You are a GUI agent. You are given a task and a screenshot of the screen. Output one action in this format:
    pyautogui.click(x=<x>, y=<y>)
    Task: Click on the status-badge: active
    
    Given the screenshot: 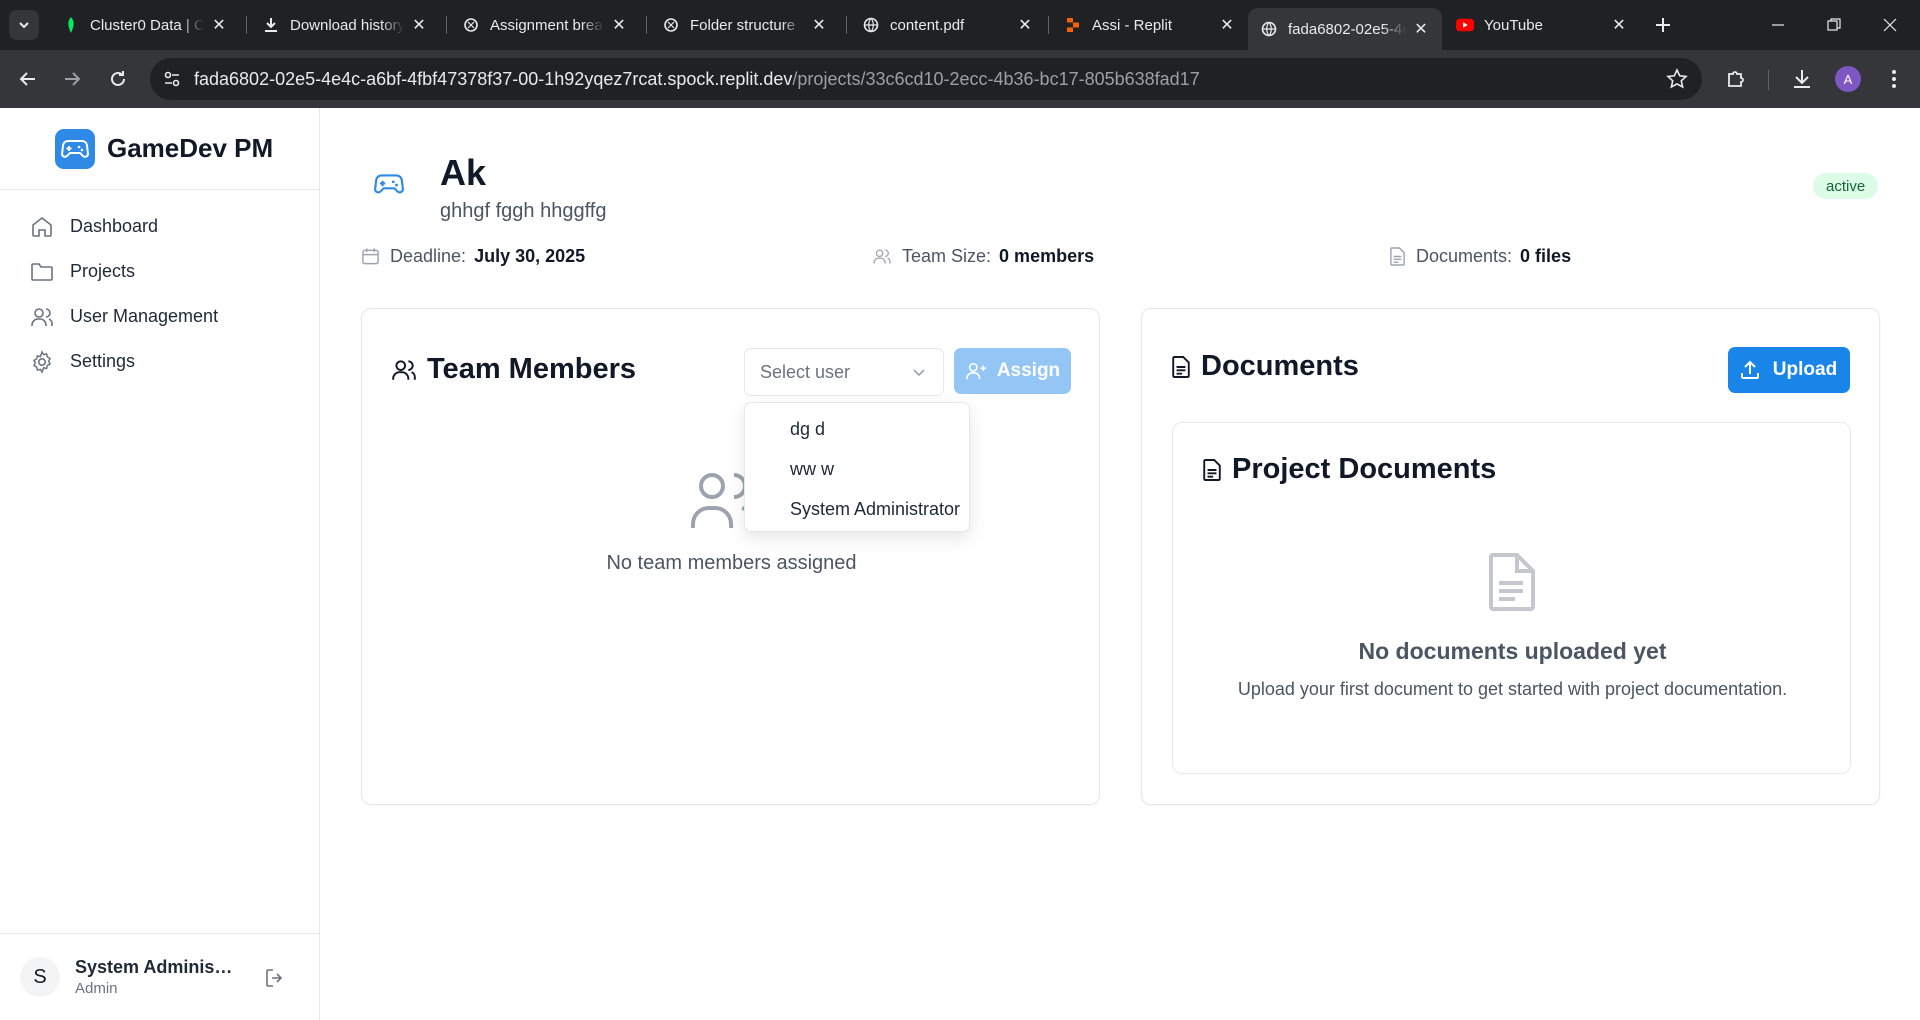 What is the action you would take?
    pyautogui.click(x=1846, y=186)
    